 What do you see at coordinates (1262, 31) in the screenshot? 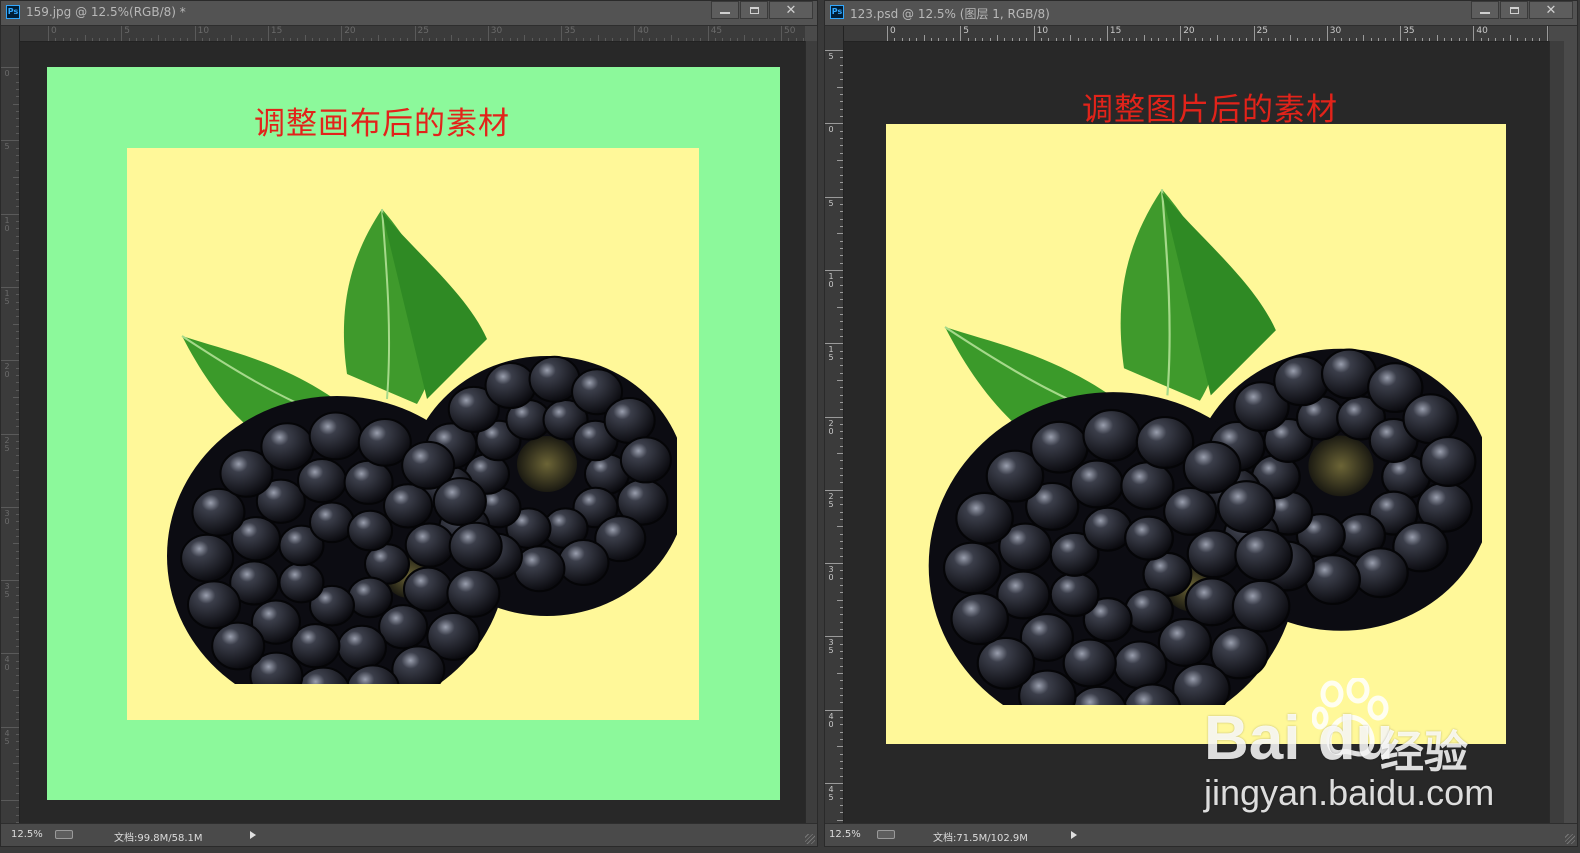
I see `ruler-label: 25` at bounding box center [1262, 31].